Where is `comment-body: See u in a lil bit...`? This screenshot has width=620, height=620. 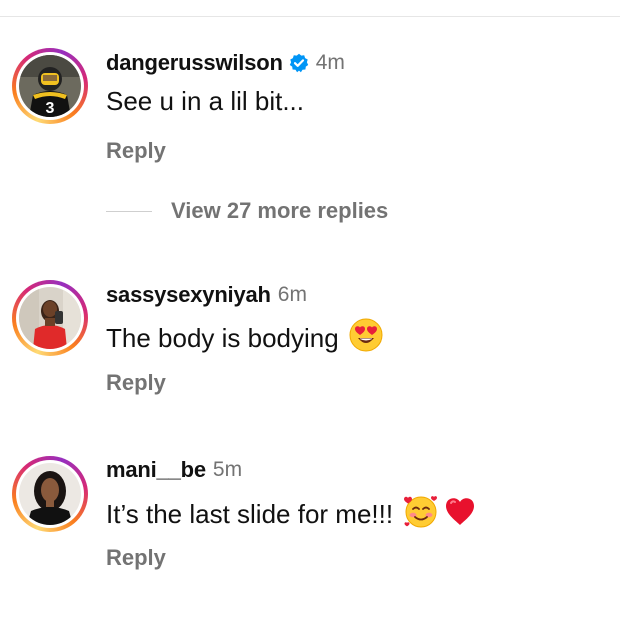 comment-body: See u in a lil bit... is located at coordinates (205, 101).